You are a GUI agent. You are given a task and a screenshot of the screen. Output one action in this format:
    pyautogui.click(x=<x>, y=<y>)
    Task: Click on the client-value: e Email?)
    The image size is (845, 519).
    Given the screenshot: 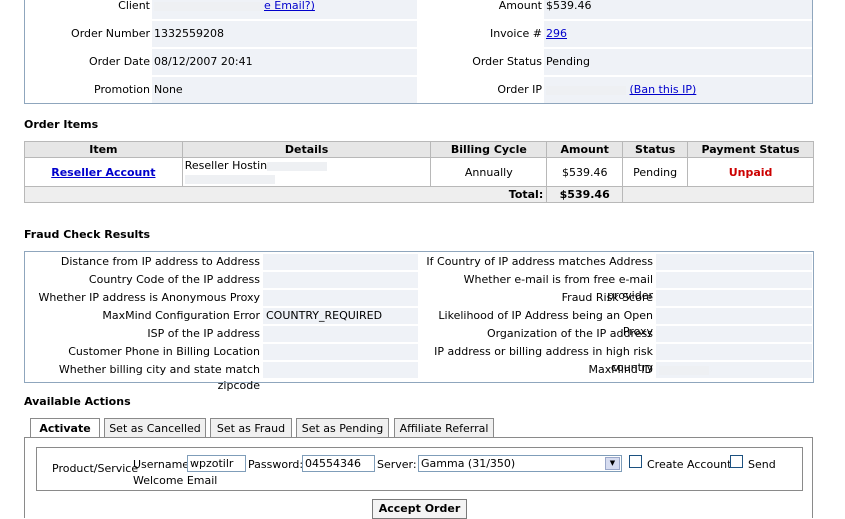 What is the action you would take?
    pyautogui.click(x=284, y=9)
    